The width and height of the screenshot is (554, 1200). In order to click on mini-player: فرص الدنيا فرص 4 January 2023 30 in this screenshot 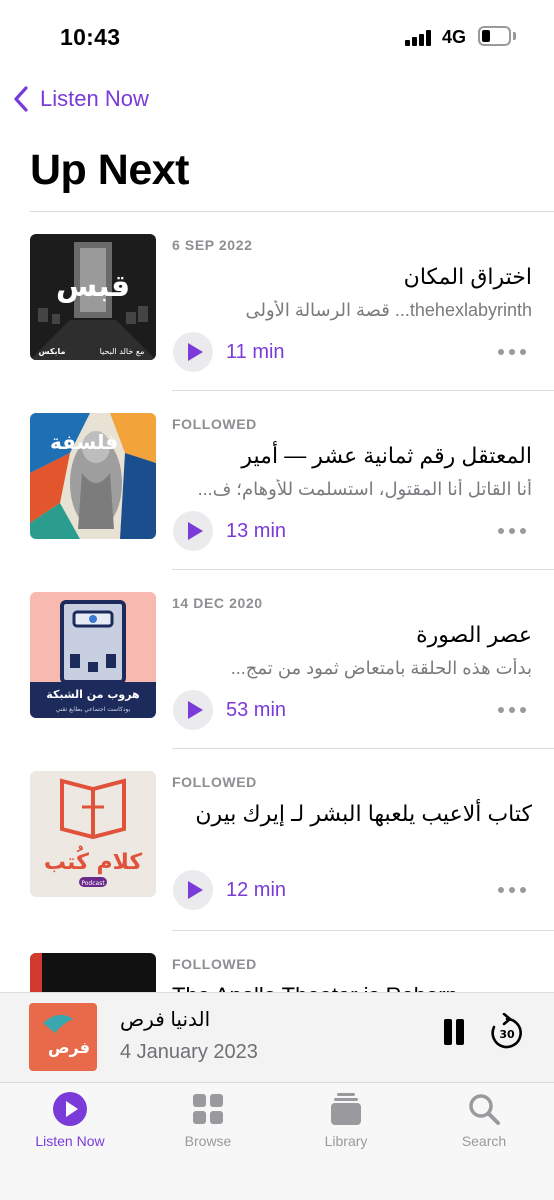, I will do `click(277, 1037)`.